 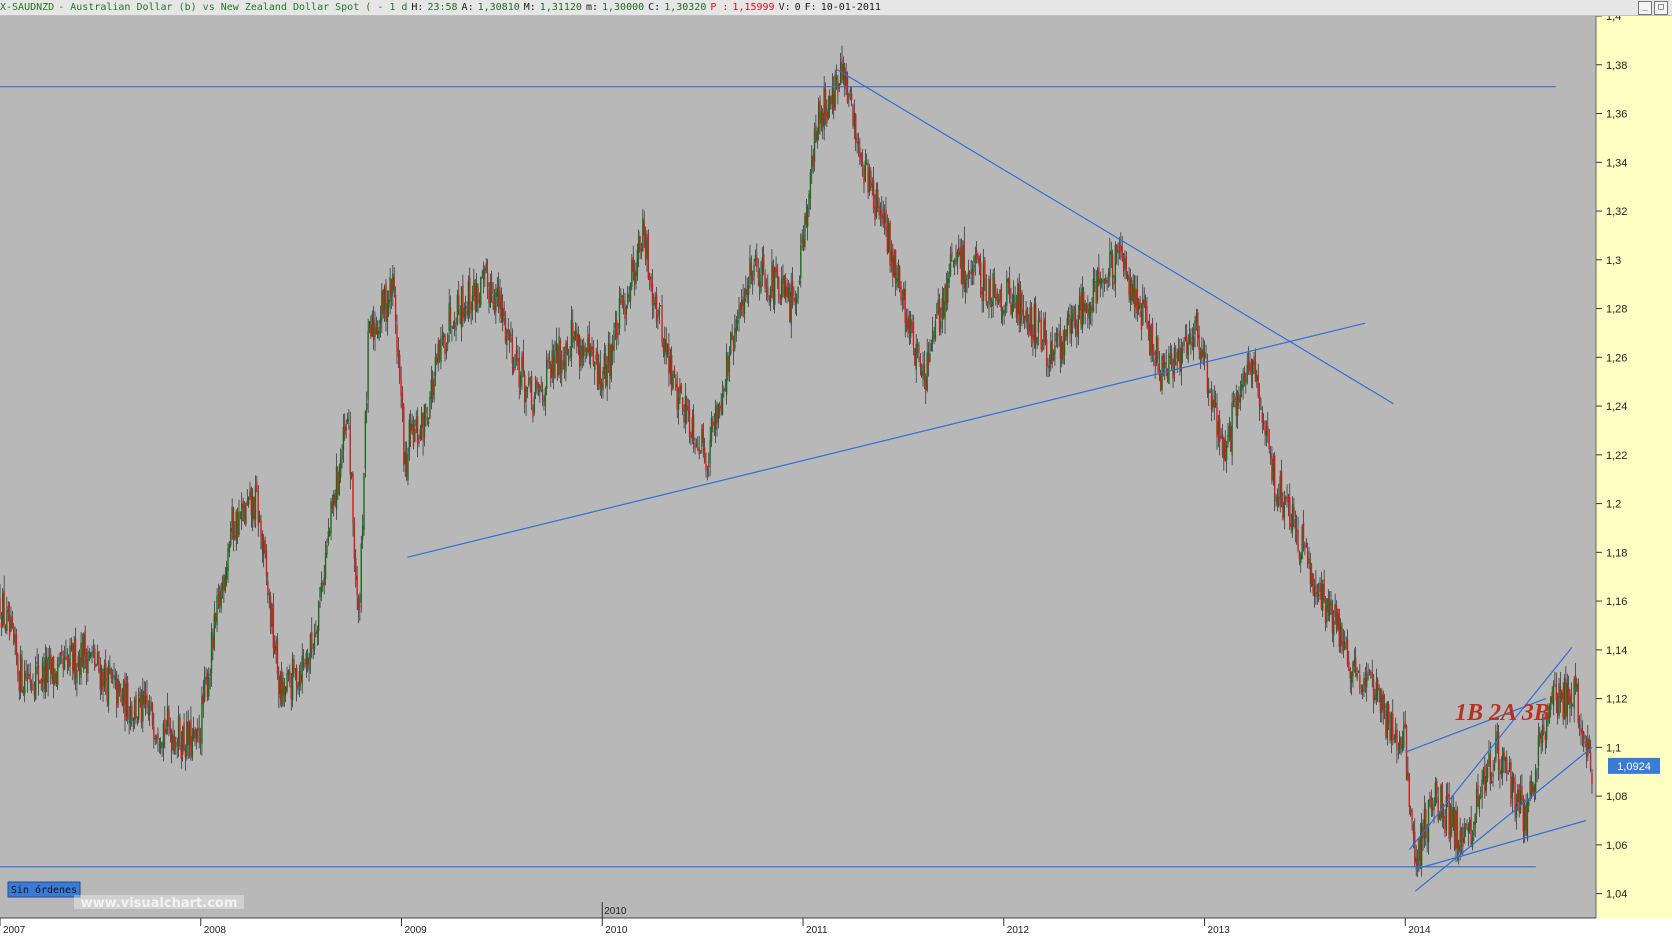 What do you see at coordinates (1661, 8) in the screenshot?
I see `restore-button: □` at bounding box center [1661, 8].